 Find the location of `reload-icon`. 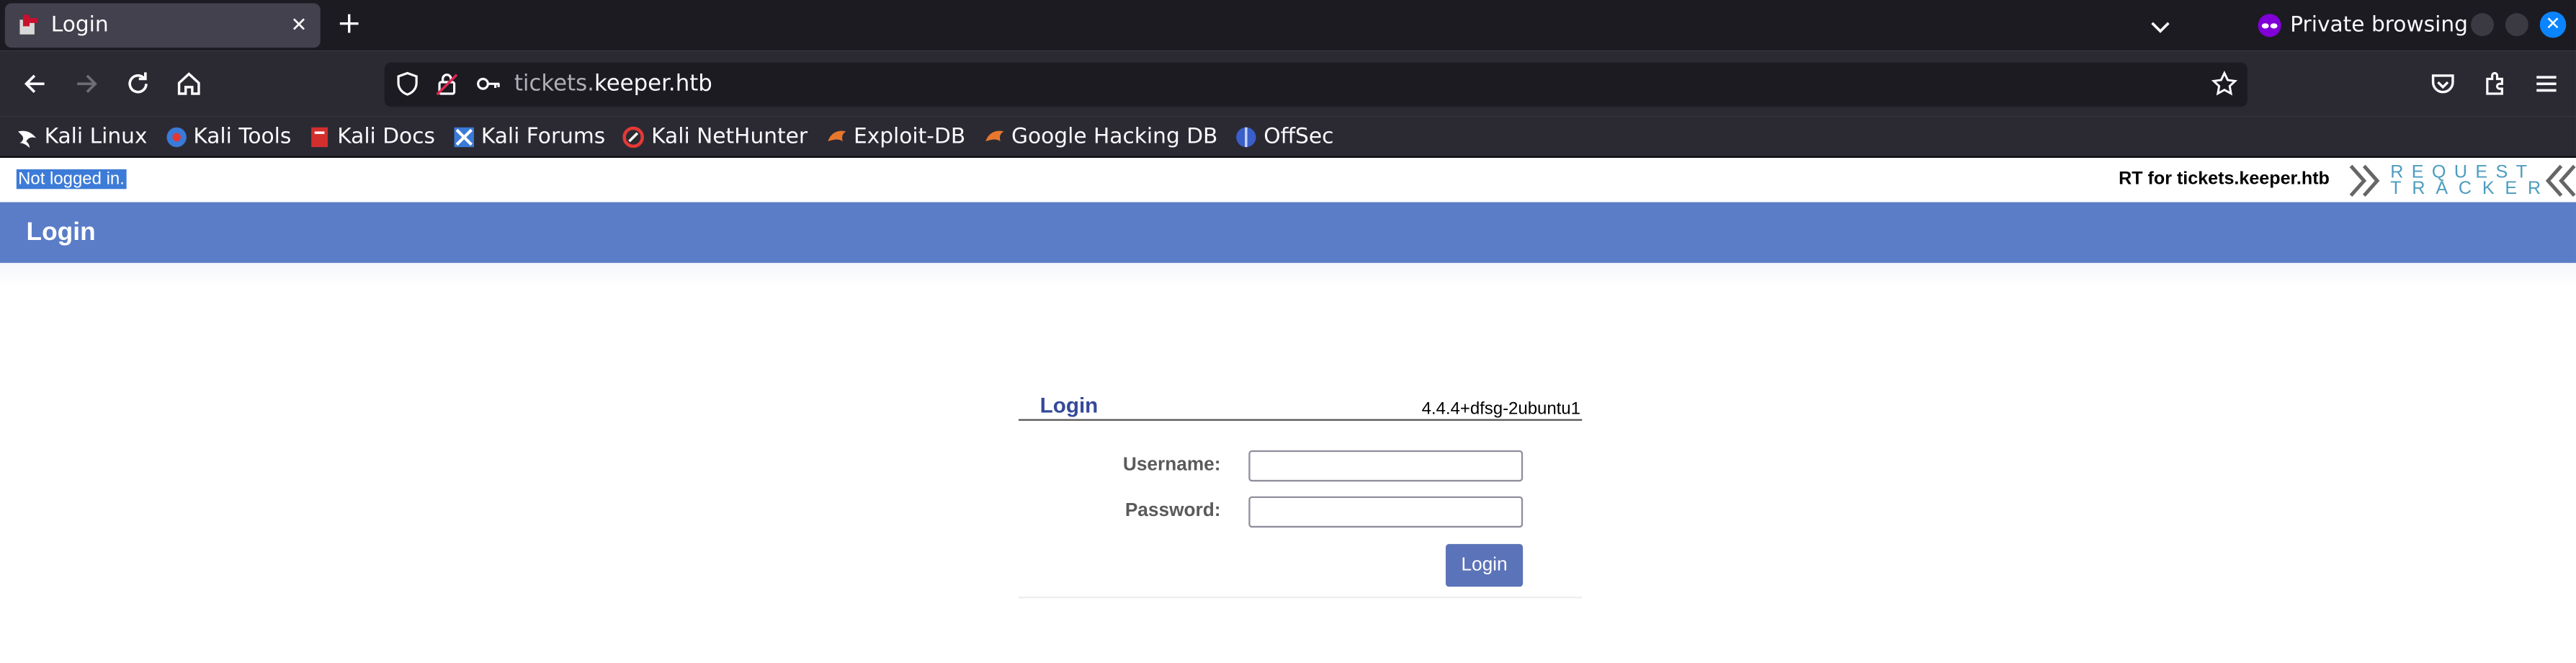

reload-icon is located at coordinates (138, 84).